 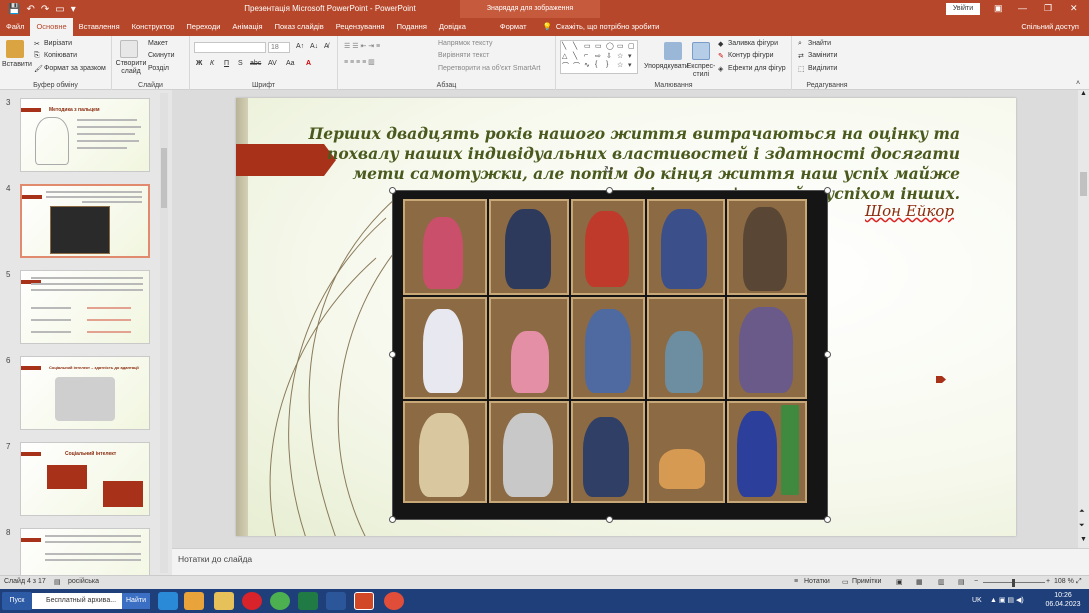 What do you see at coordinates (290, 63) in the screenshot?
I see `change-case-button: Aa` at bounding box center [290, 63].